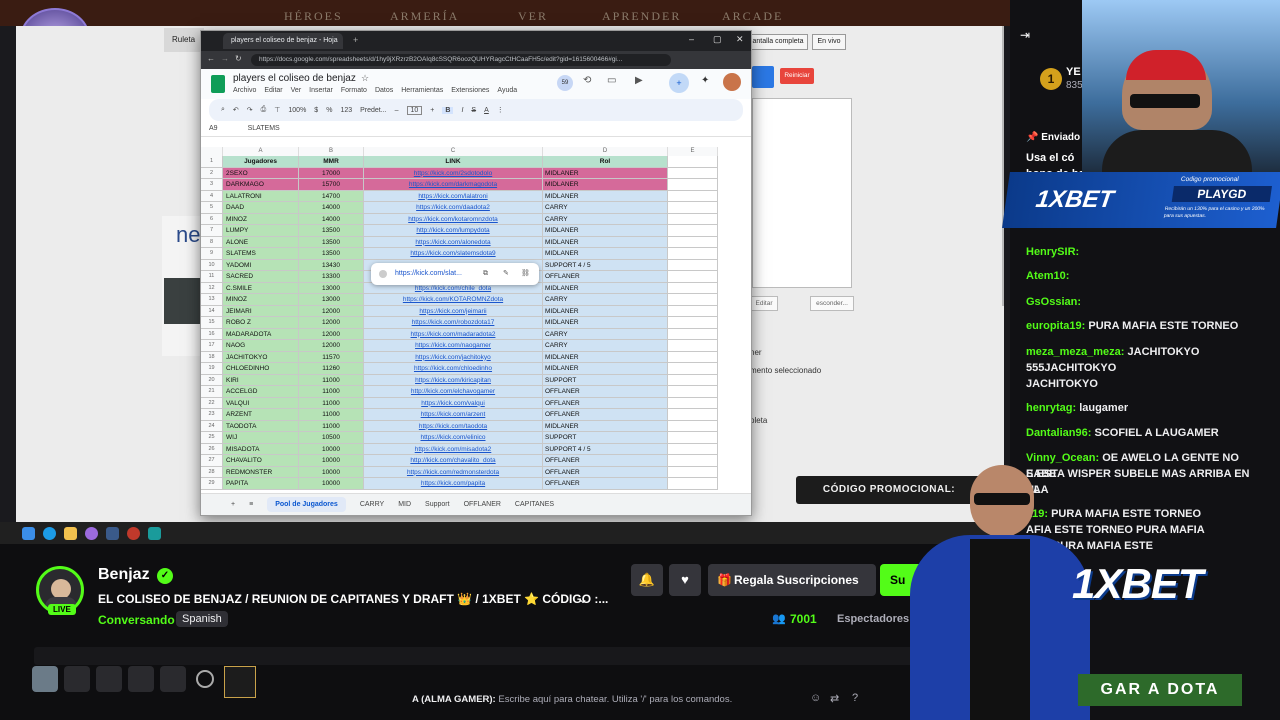  I want to click on discord-icon, so click(91, 533).